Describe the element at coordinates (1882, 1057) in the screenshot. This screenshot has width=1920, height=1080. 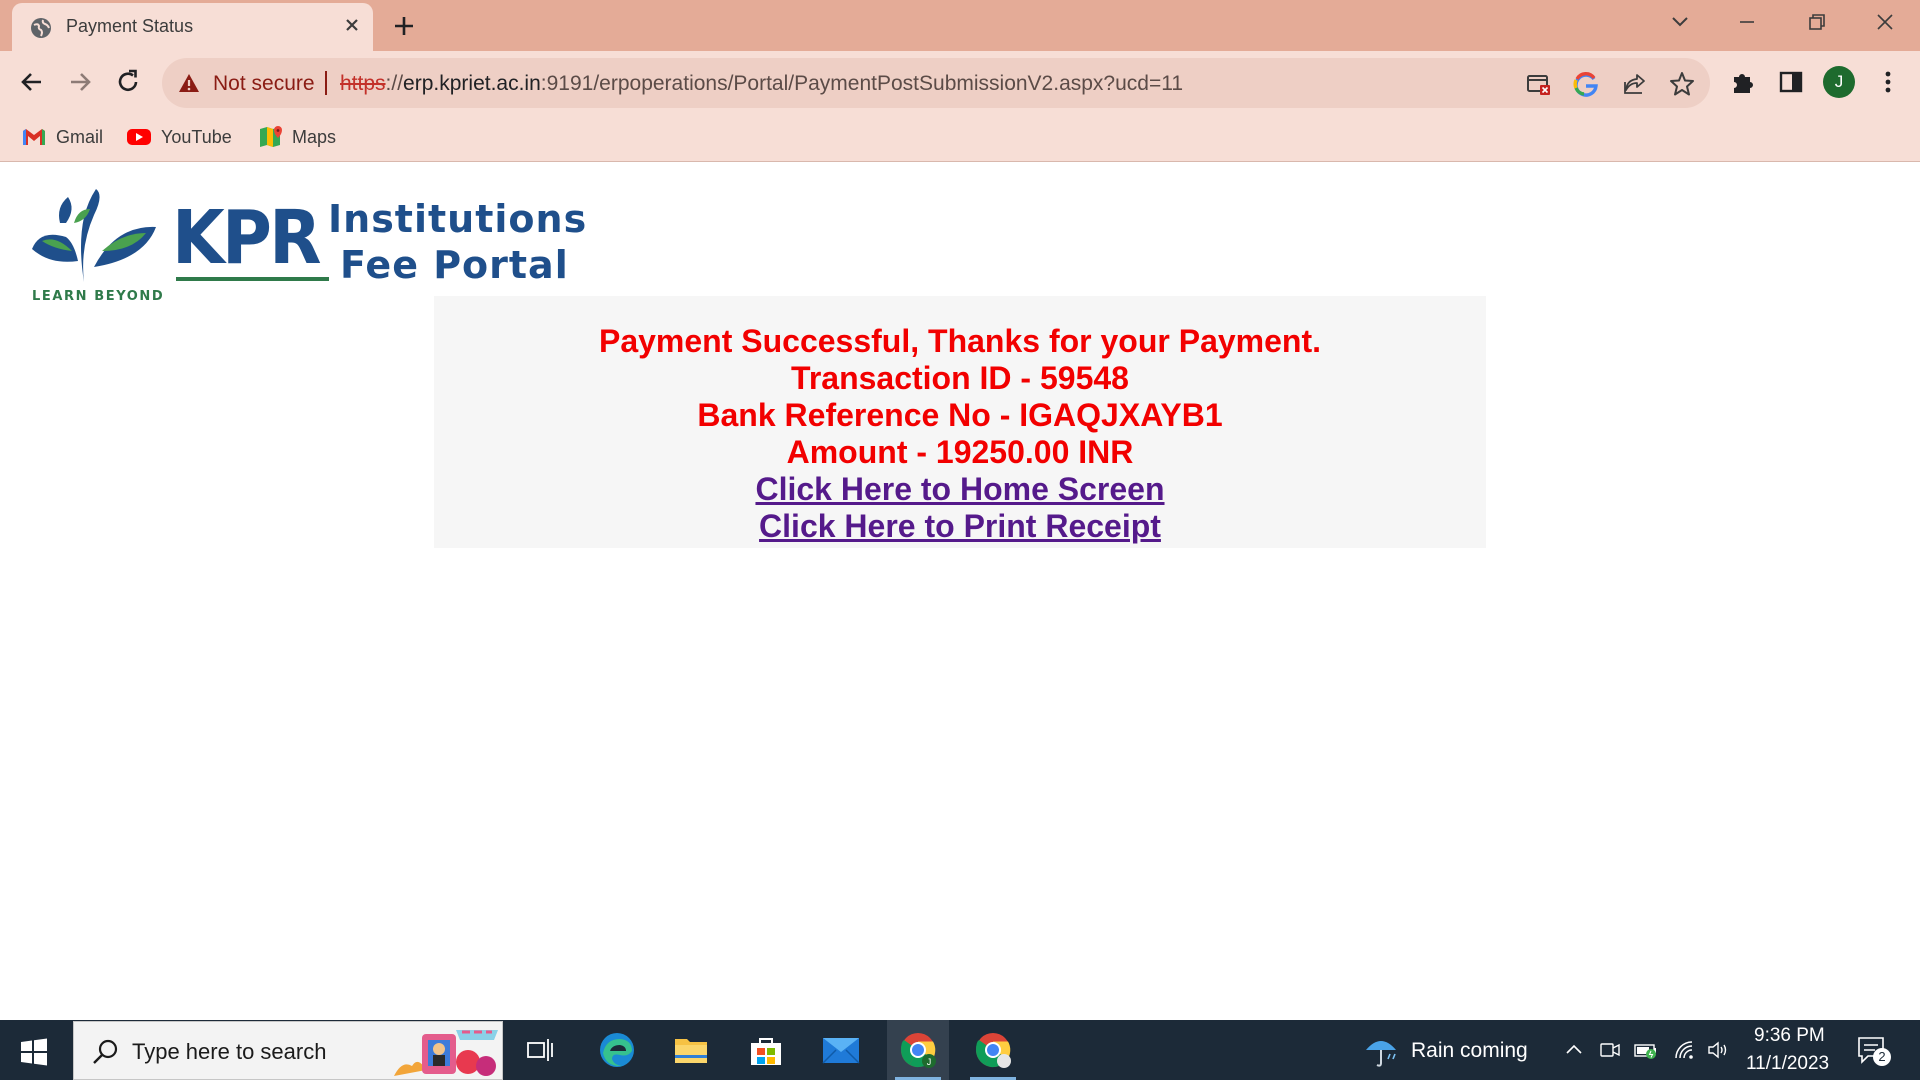
I see `notification-count-badge: 2` at that location.